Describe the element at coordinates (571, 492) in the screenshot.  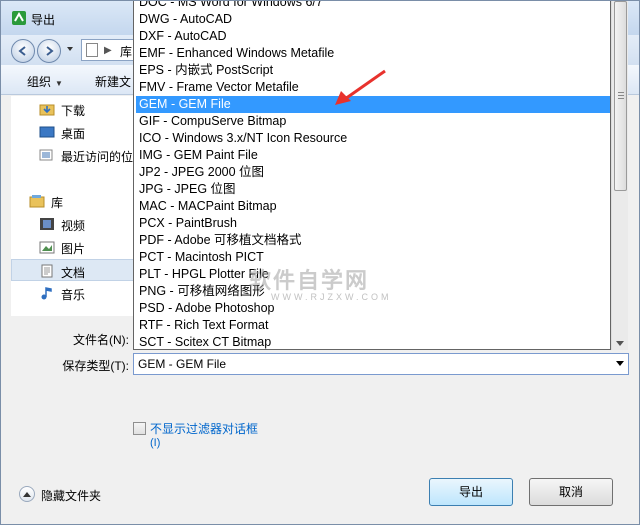
I see `cancel-button: 取消` at that location.